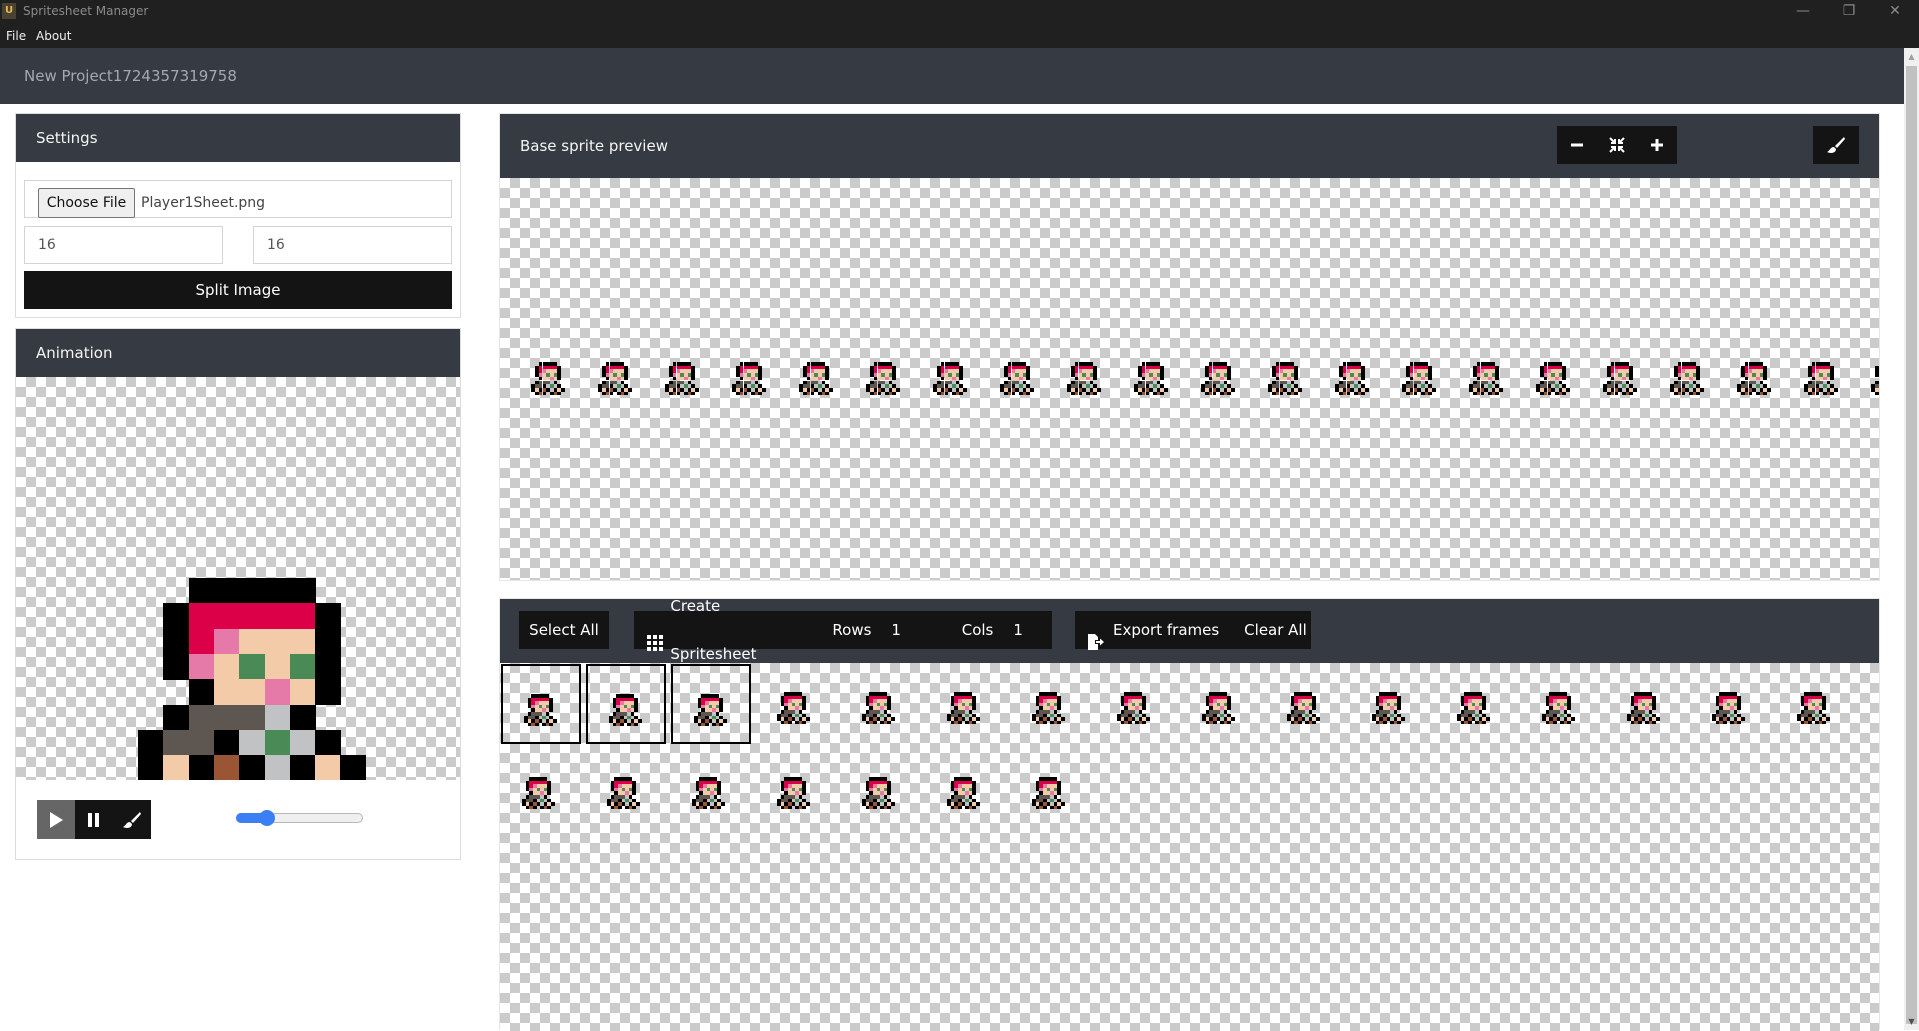 The width and height of the screenshot is (1919, 1031). Describe the element at coordinates (1166, 630) in the screenshot. I see `export-frames-button: Export frames` at that location.